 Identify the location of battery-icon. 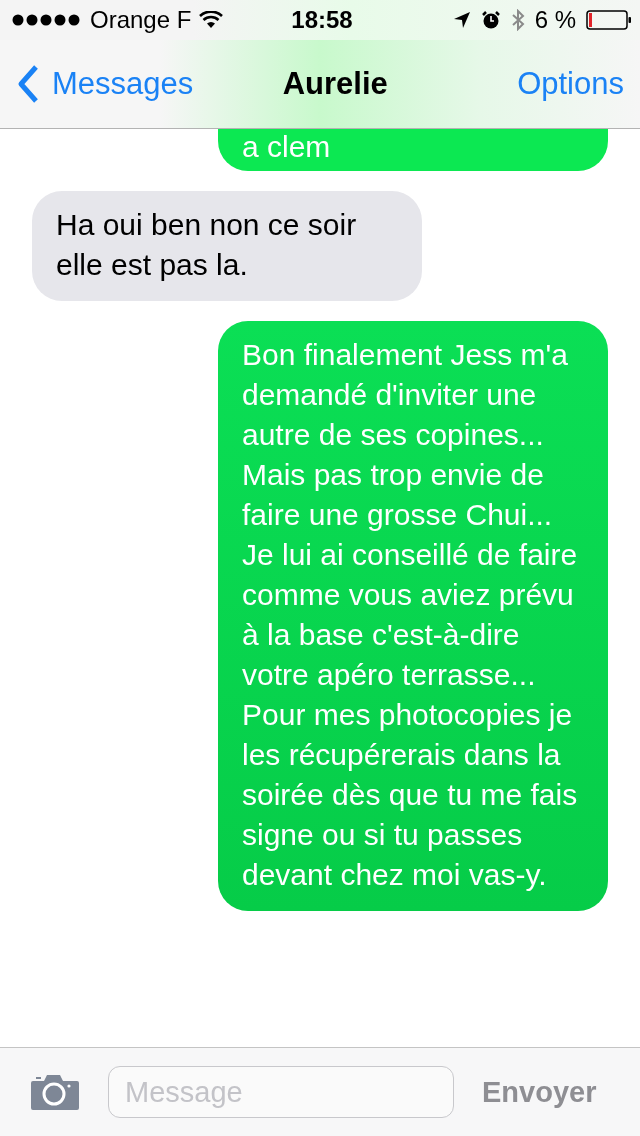
(609, 20).